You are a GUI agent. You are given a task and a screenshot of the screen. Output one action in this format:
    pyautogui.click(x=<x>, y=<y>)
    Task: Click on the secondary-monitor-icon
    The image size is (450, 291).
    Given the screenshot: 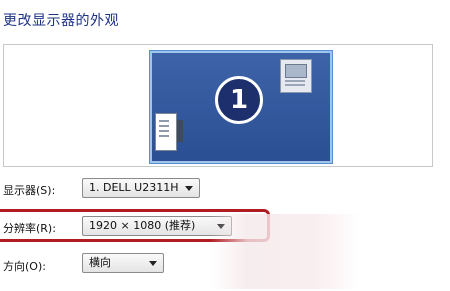 What is the action you would take?
    pyautogui.click(x=296, y=76)
    